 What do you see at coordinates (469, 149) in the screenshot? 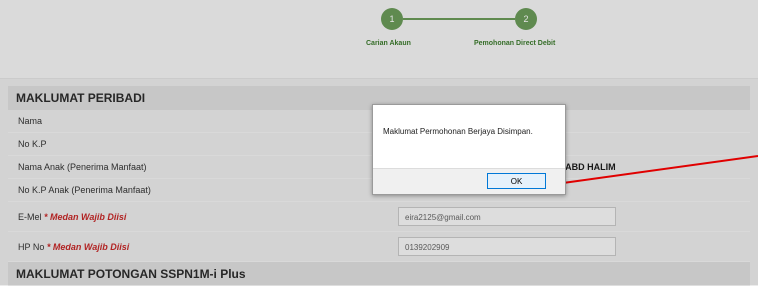
I see `alert-dialog: Maklumat Permohonan Berjaya Disimpan. OK` at bounding box center [469, 149].